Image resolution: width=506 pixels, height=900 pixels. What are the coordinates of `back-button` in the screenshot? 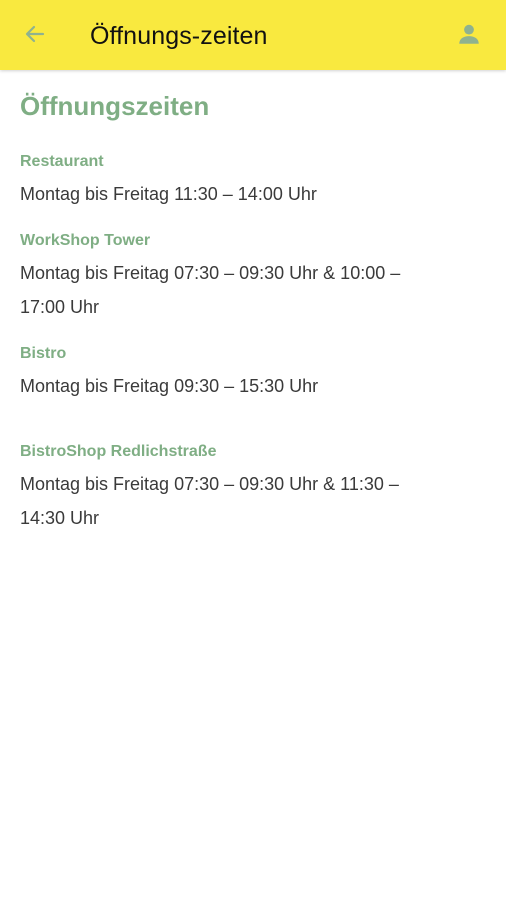 It's located at (35, 36).